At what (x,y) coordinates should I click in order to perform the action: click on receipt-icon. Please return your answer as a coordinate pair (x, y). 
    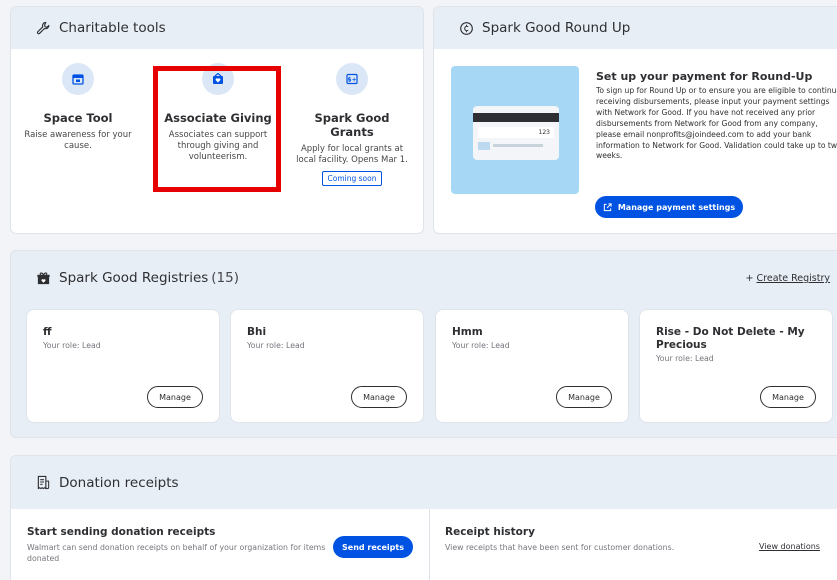
    Looking at the image, I should click on (43, 483).